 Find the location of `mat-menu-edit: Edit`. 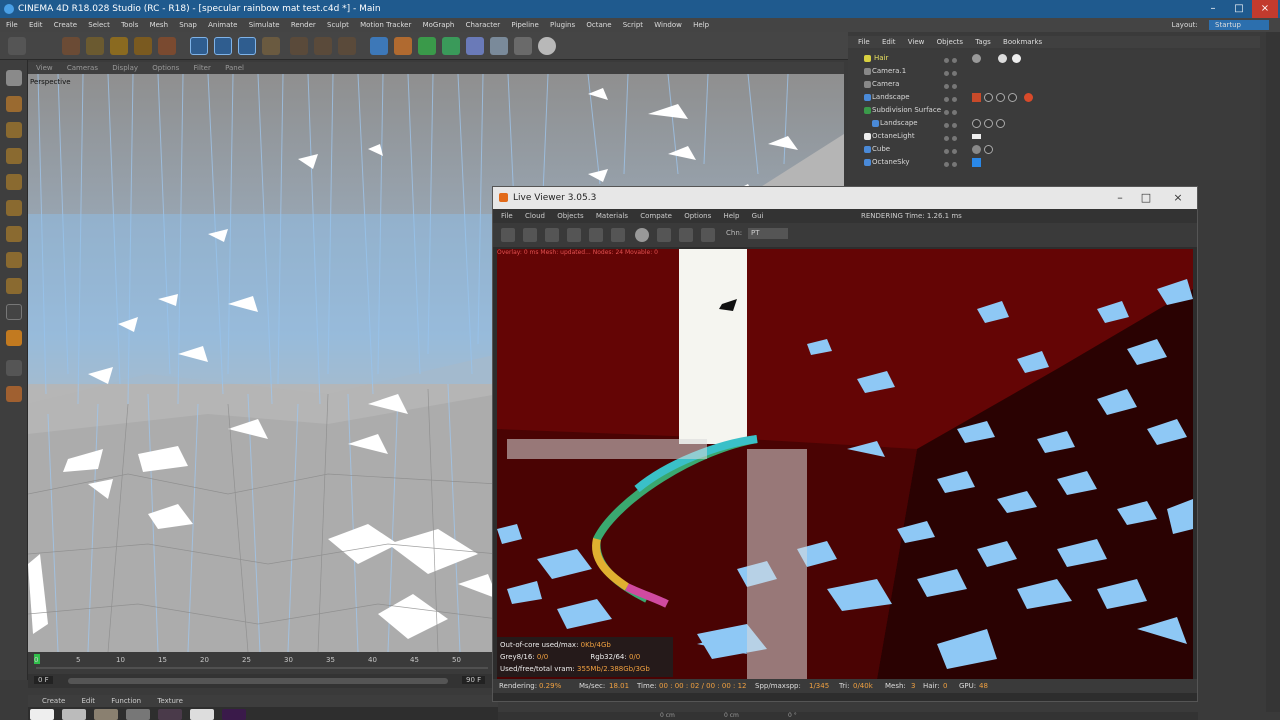

mat-menu-edit: Edit is located at coordinates (89, 701).